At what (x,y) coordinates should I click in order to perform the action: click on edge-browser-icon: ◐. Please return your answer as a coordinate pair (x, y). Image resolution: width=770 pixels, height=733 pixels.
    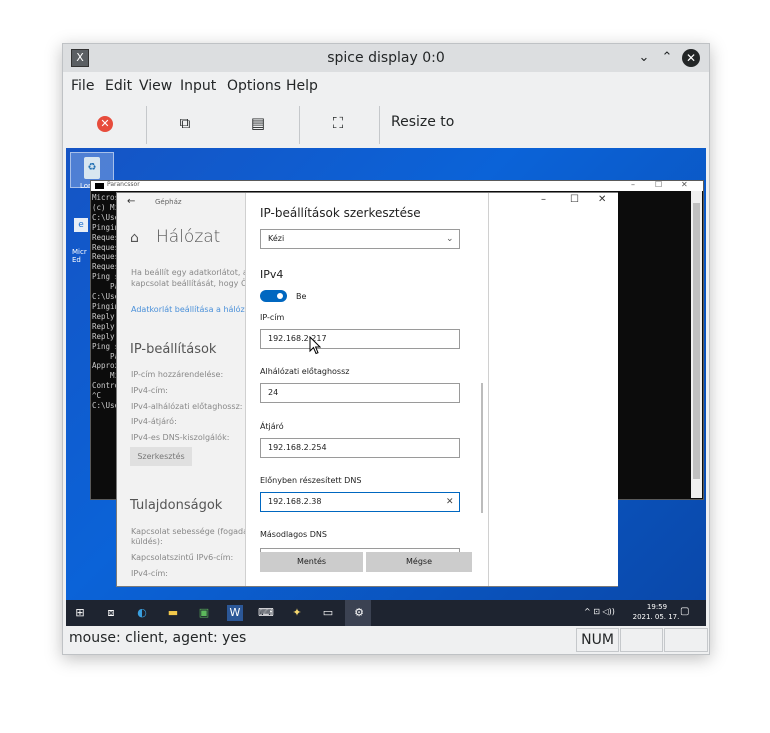
    Looking at the image, I should click on (142, 613).